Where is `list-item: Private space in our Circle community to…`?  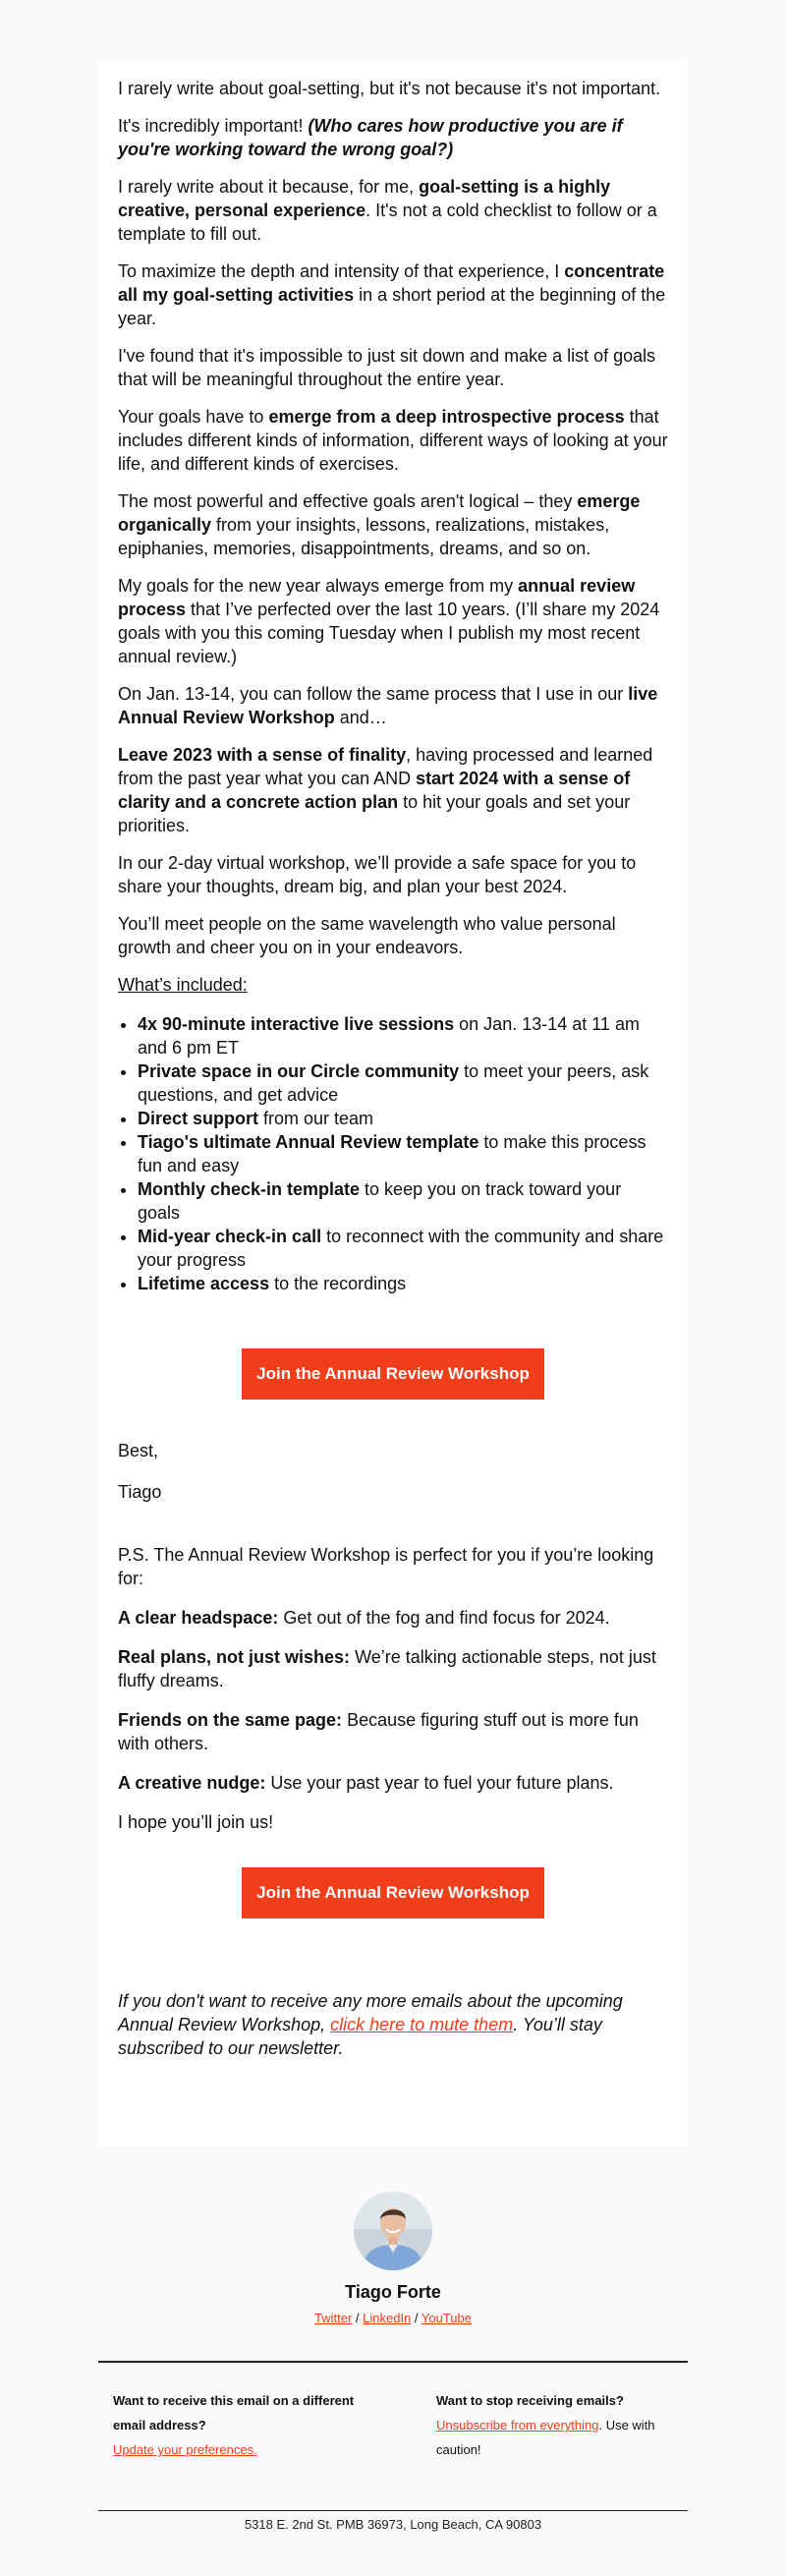 list-item: Private space in our Circle community to… is located at coordinates (403, 1083).